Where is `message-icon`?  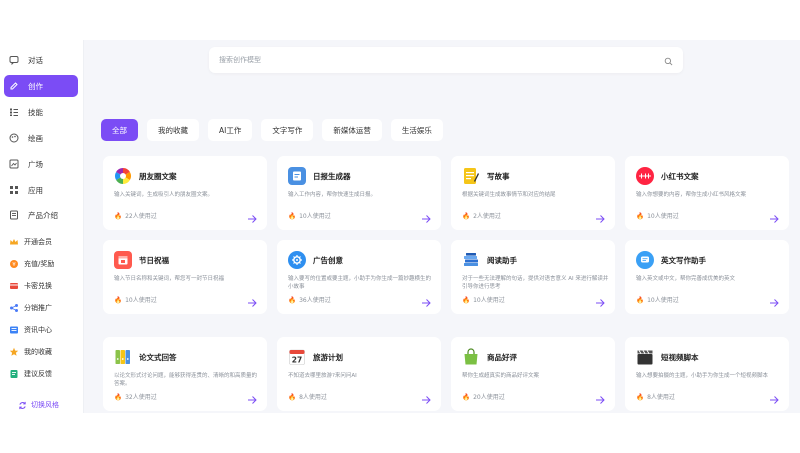
message-icon is located at coordinates (645, 260).